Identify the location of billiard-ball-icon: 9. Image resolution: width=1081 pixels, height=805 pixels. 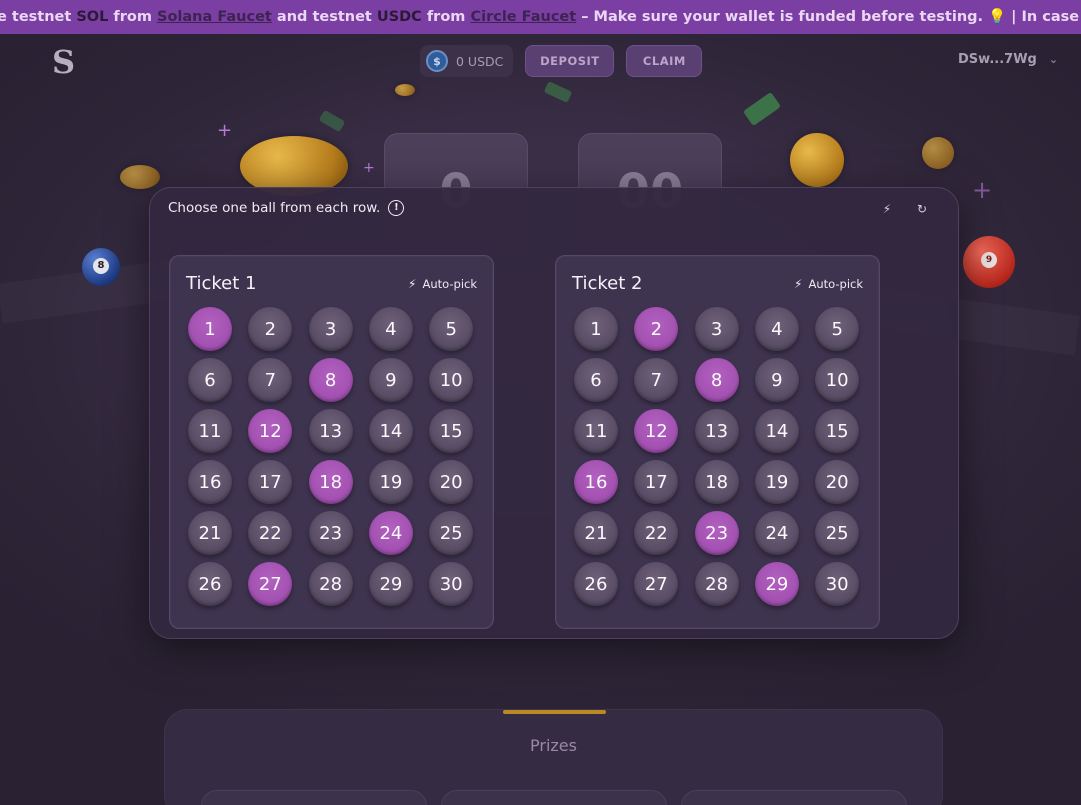
(989, 262).